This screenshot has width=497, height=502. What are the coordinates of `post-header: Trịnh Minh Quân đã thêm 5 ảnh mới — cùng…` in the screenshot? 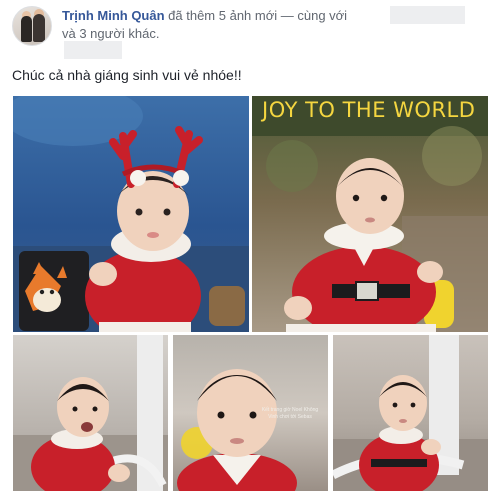 It's located at (252, 32).